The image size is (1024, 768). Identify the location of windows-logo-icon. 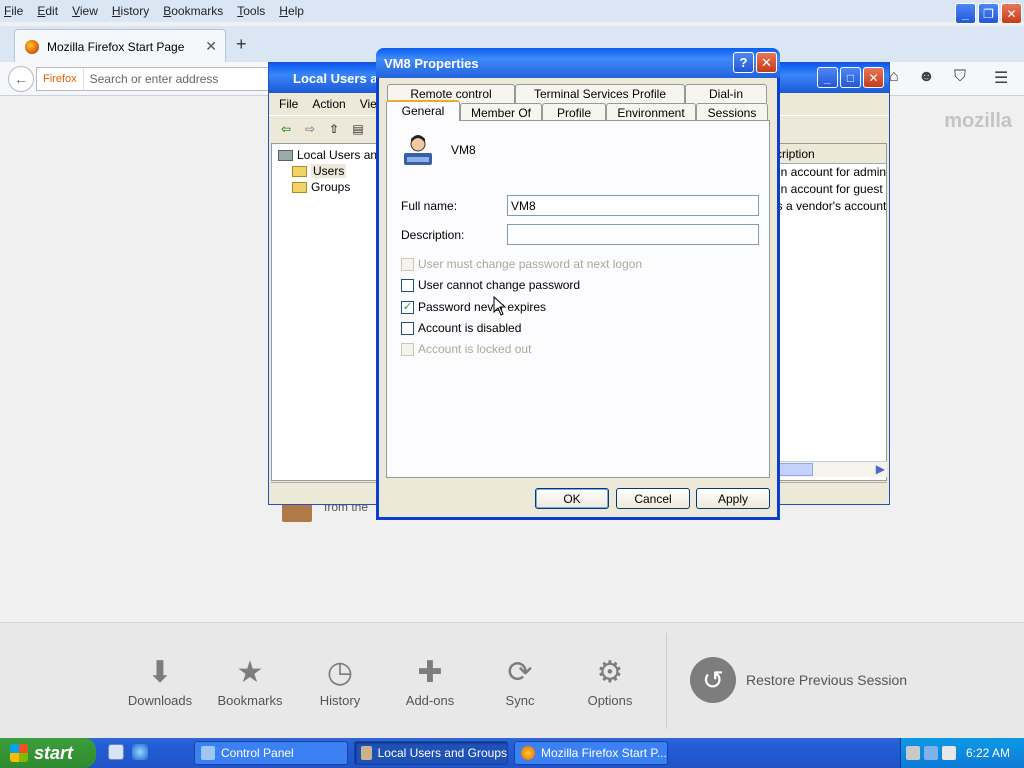
(19, 753).